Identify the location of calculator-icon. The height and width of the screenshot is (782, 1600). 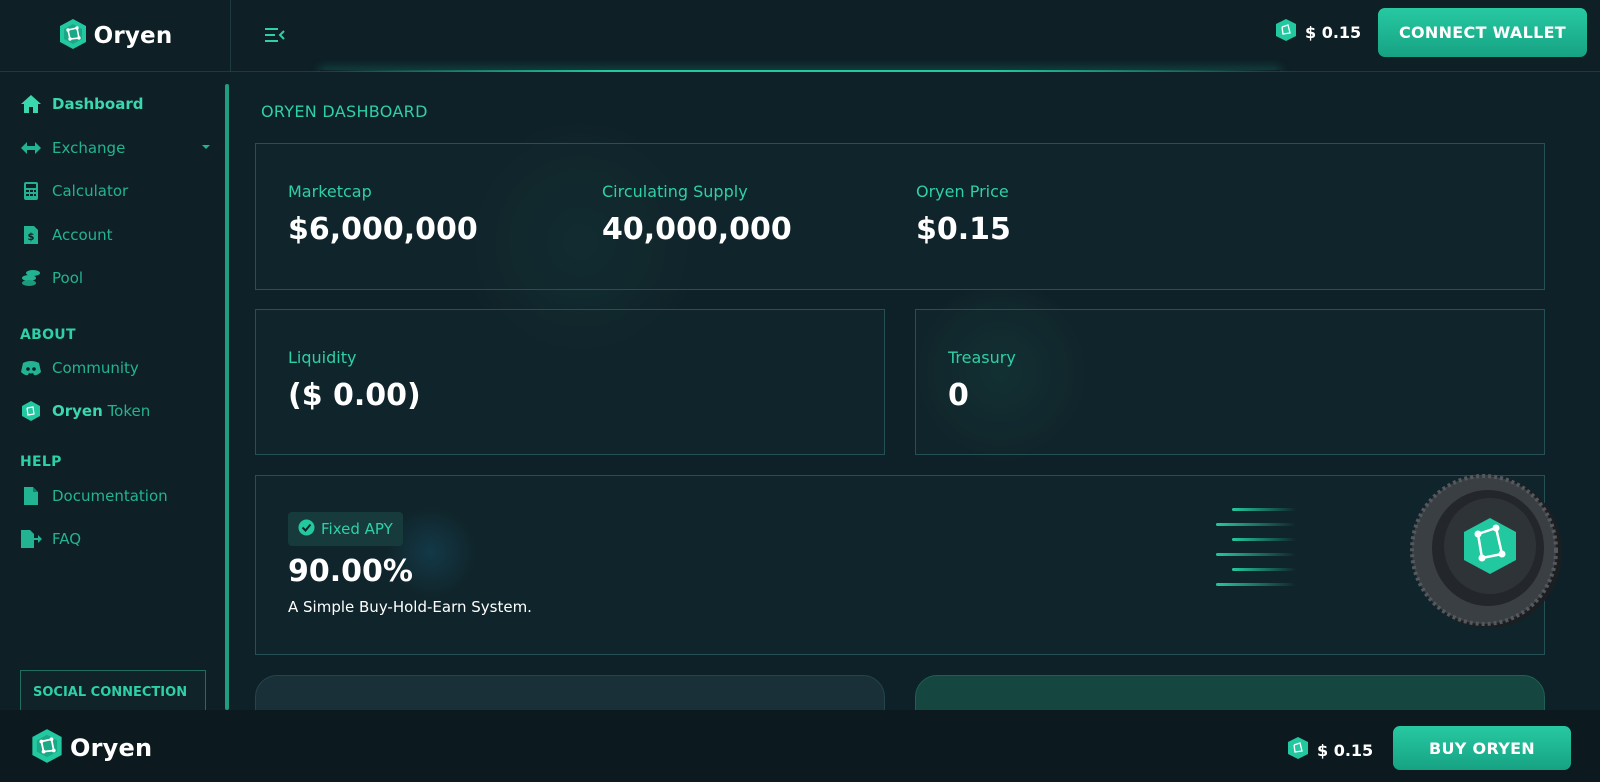
(31, 191).